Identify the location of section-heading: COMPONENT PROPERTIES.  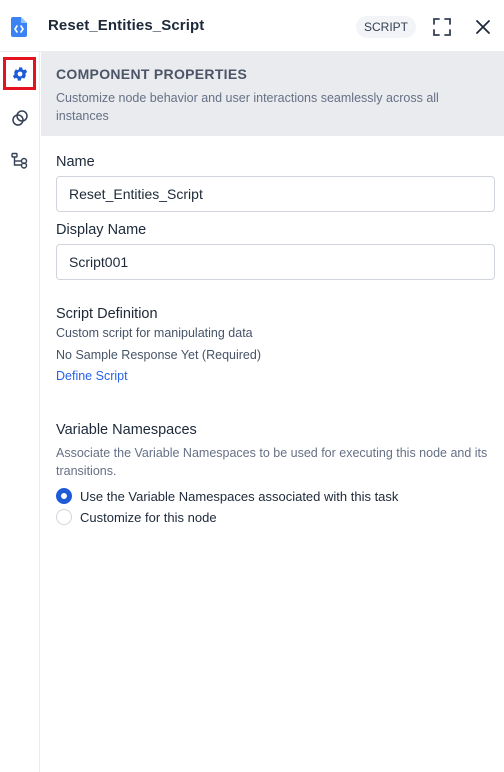
(152, 74).